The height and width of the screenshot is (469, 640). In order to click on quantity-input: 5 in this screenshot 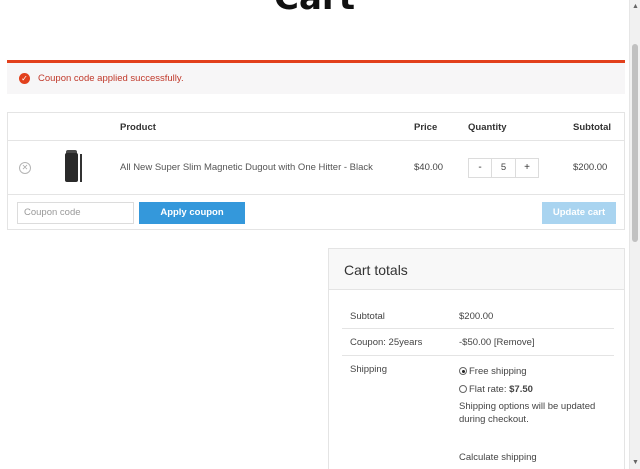, I will do `click(503, 168)`.